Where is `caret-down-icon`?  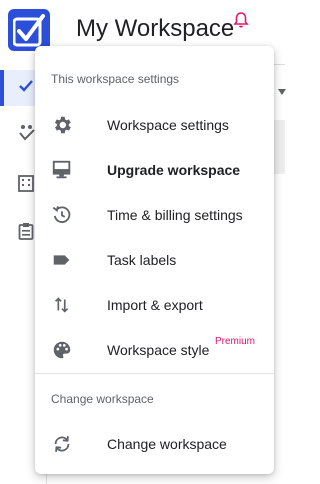 caret-down-icon is located at coordinates (282, 92).